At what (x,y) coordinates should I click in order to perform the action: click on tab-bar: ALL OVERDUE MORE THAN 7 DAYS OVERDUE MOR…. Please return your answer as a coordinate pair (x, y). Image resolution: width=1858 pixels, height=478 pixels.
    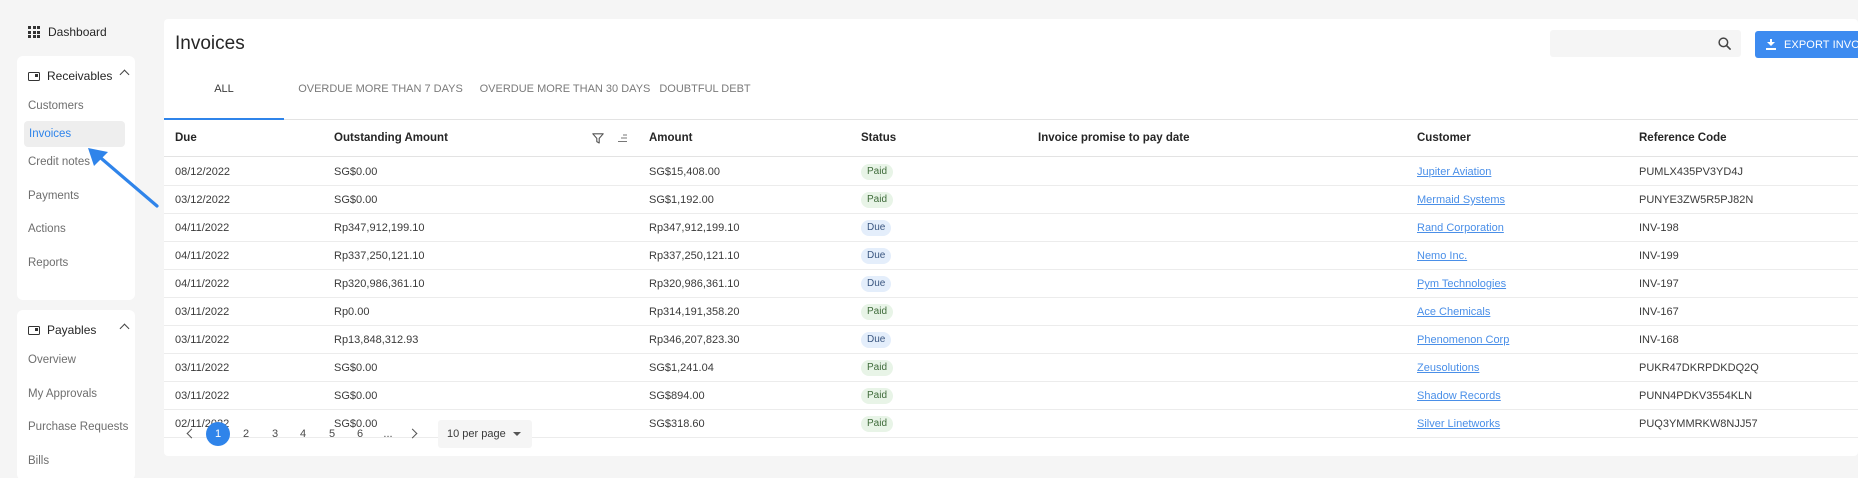
    Looking at the image, I should click on (1011, 97).